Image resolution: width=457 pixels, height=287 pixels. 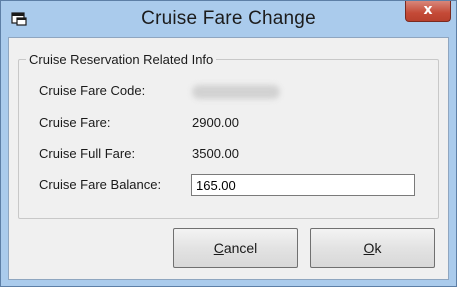 What do you see at coordinates (75, 122) in the screenshot?
I see `fare-label: Cruise Fare:` at bounding box center [75, 122].